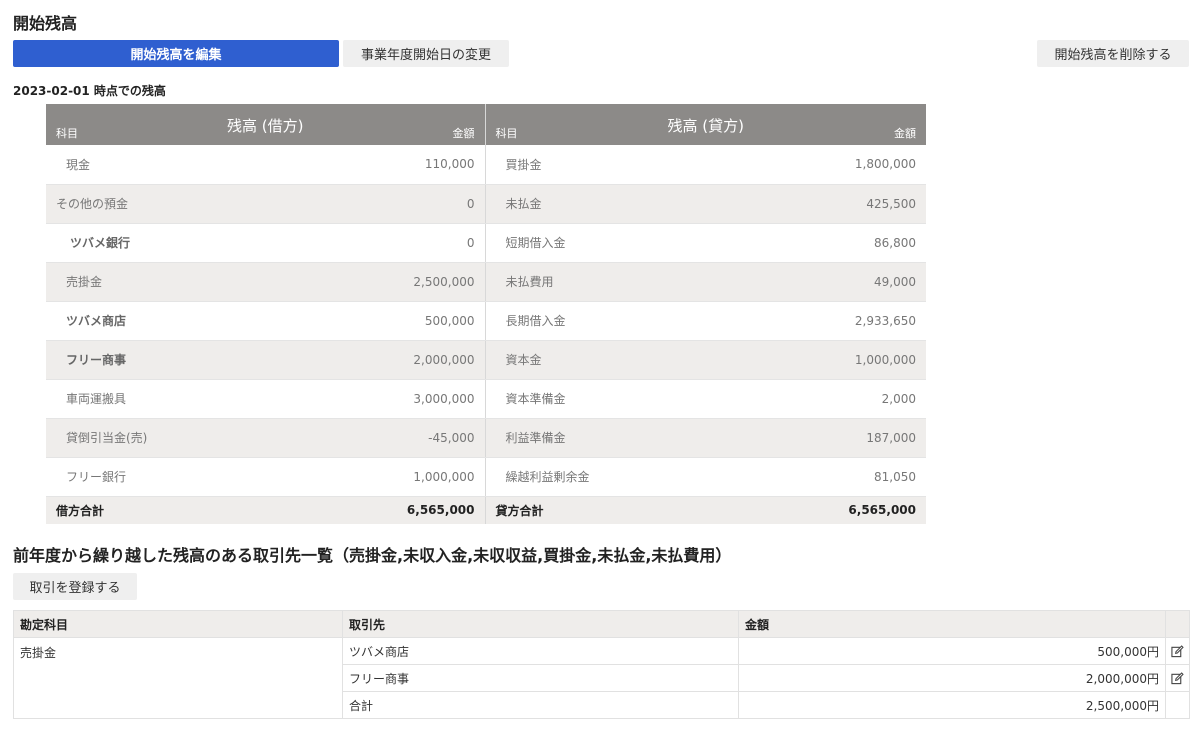 This screenshot has height=732, width=1201. Describe the element at coordinates (426, 53) in the screenshot. I see `change-fiscal-year-start-button: 事業年度開始日の変更` at that location.